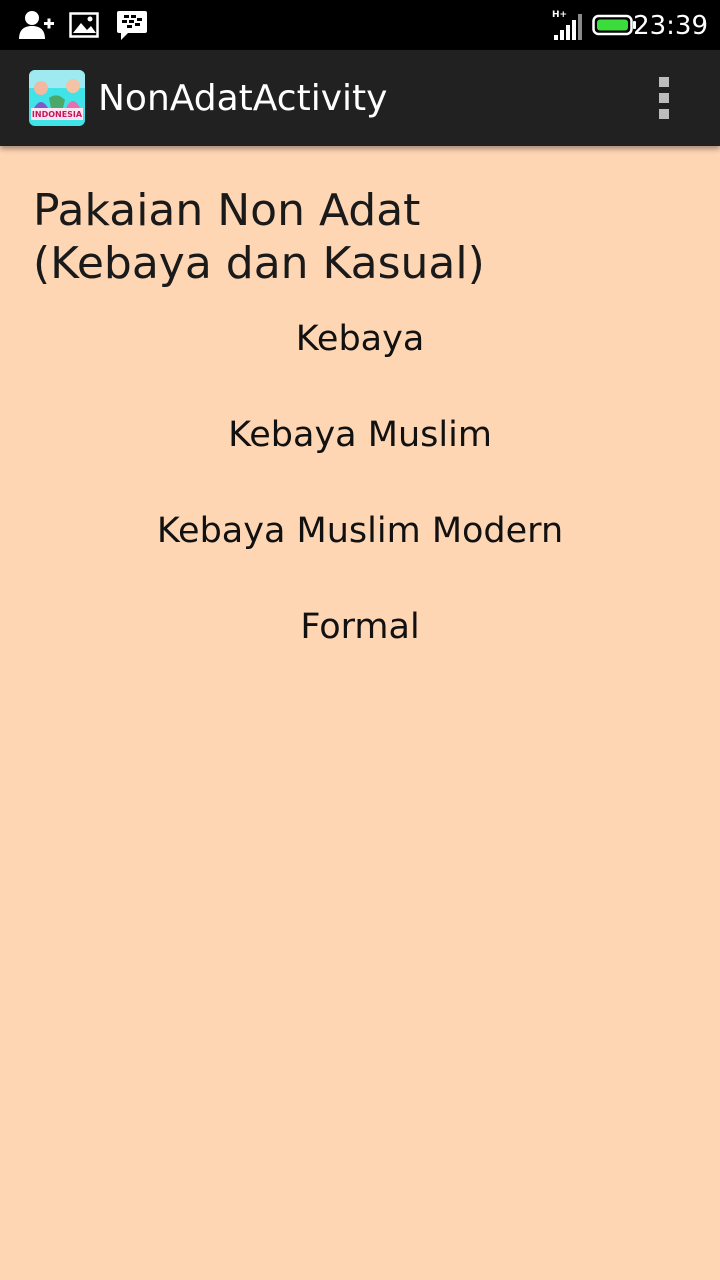 This screenshot has height=1280, width=720. What do you see at coordinates (363, 237) in the screenshot?
I see `page-heading: Pakaian Non Adat (Kebaya dan Kasual)` at bounding box center [363, 237].